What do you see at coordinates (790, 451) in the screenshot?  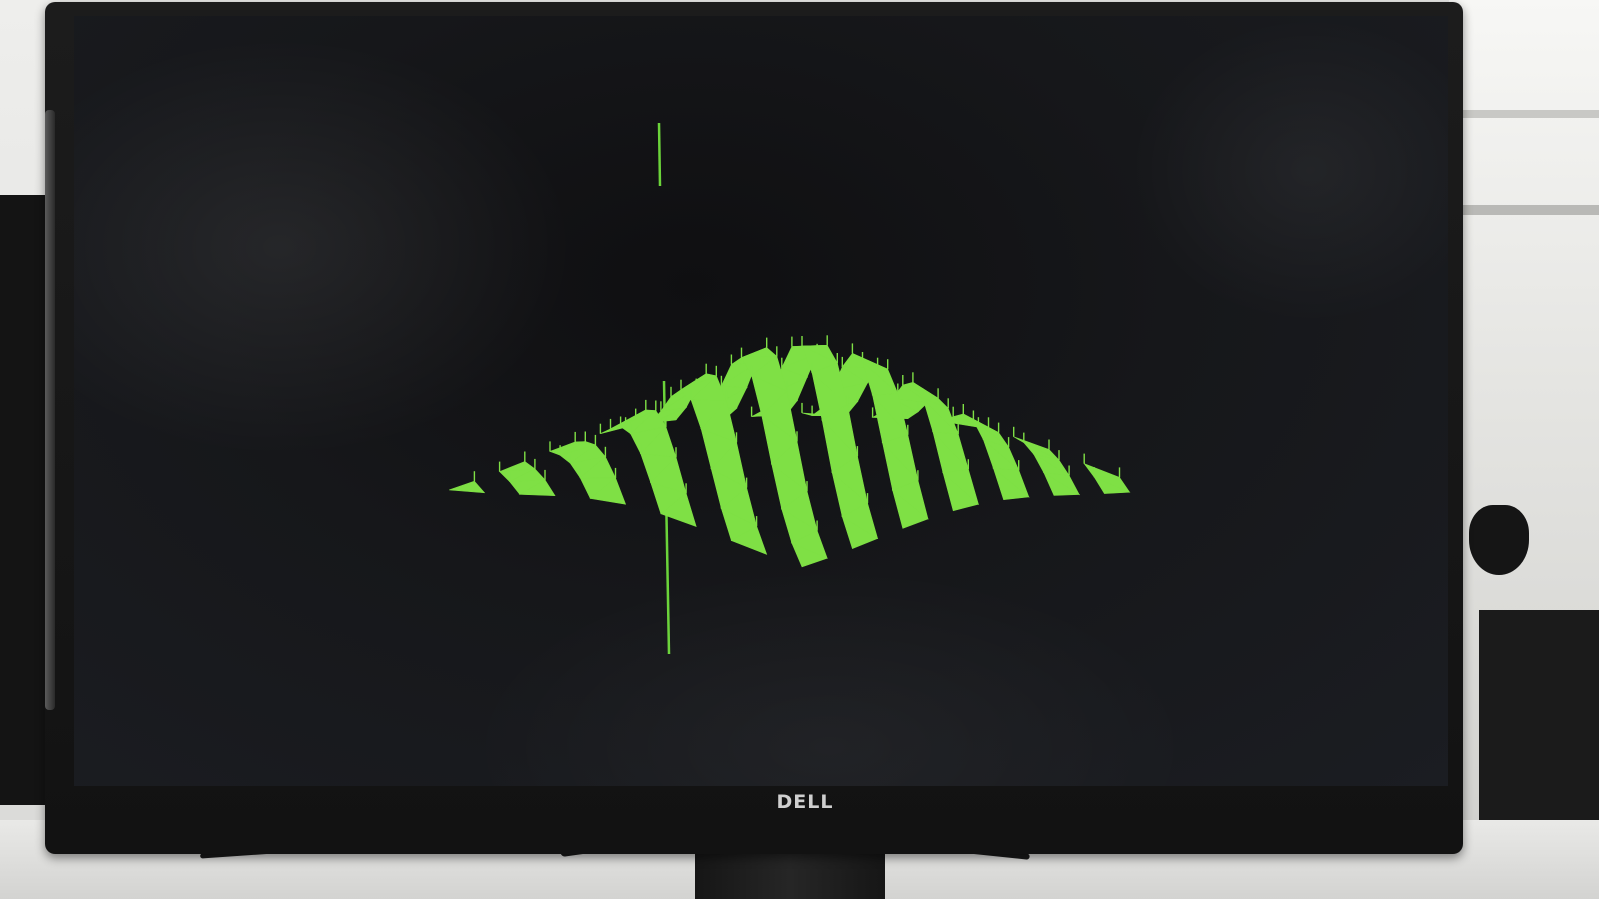 I see `surface-mesh` at bounding box center [790, 451].